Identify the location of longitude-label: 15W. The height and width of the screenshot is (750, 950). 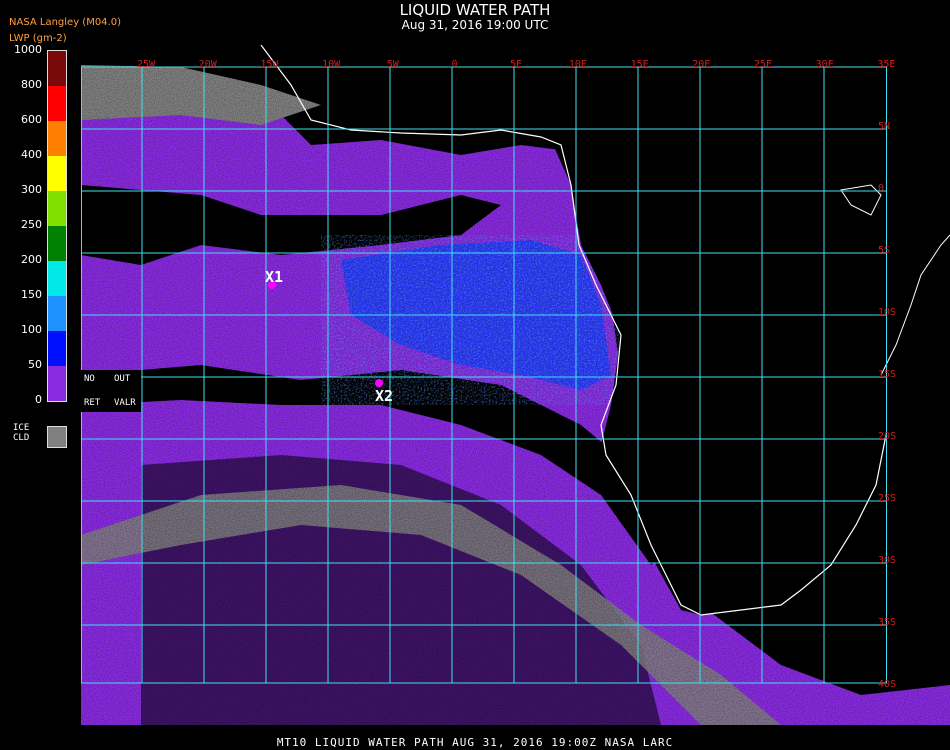
(269, 64).